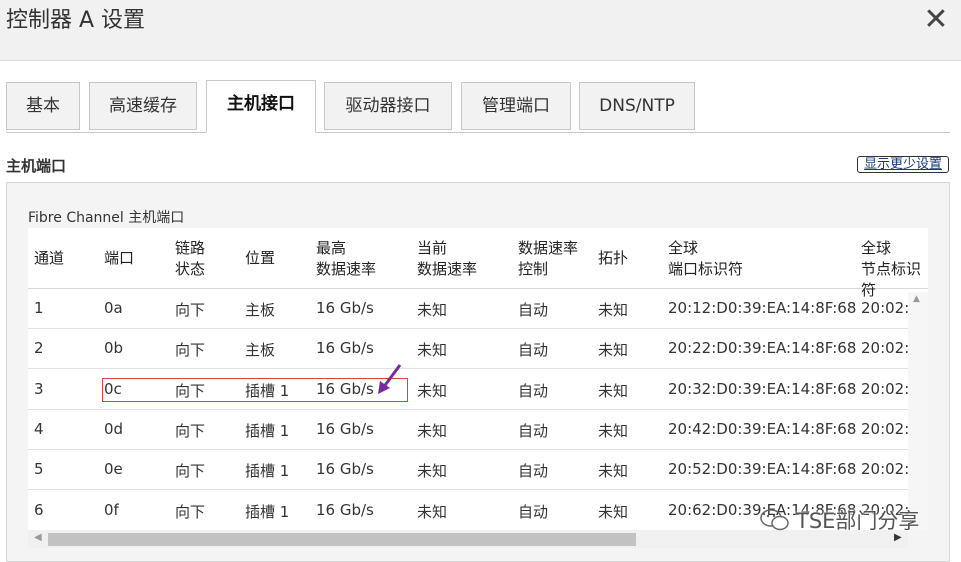 This screenshot has height=562, width=961. I want to click on column-header-line: 位置, so click(260, 258).